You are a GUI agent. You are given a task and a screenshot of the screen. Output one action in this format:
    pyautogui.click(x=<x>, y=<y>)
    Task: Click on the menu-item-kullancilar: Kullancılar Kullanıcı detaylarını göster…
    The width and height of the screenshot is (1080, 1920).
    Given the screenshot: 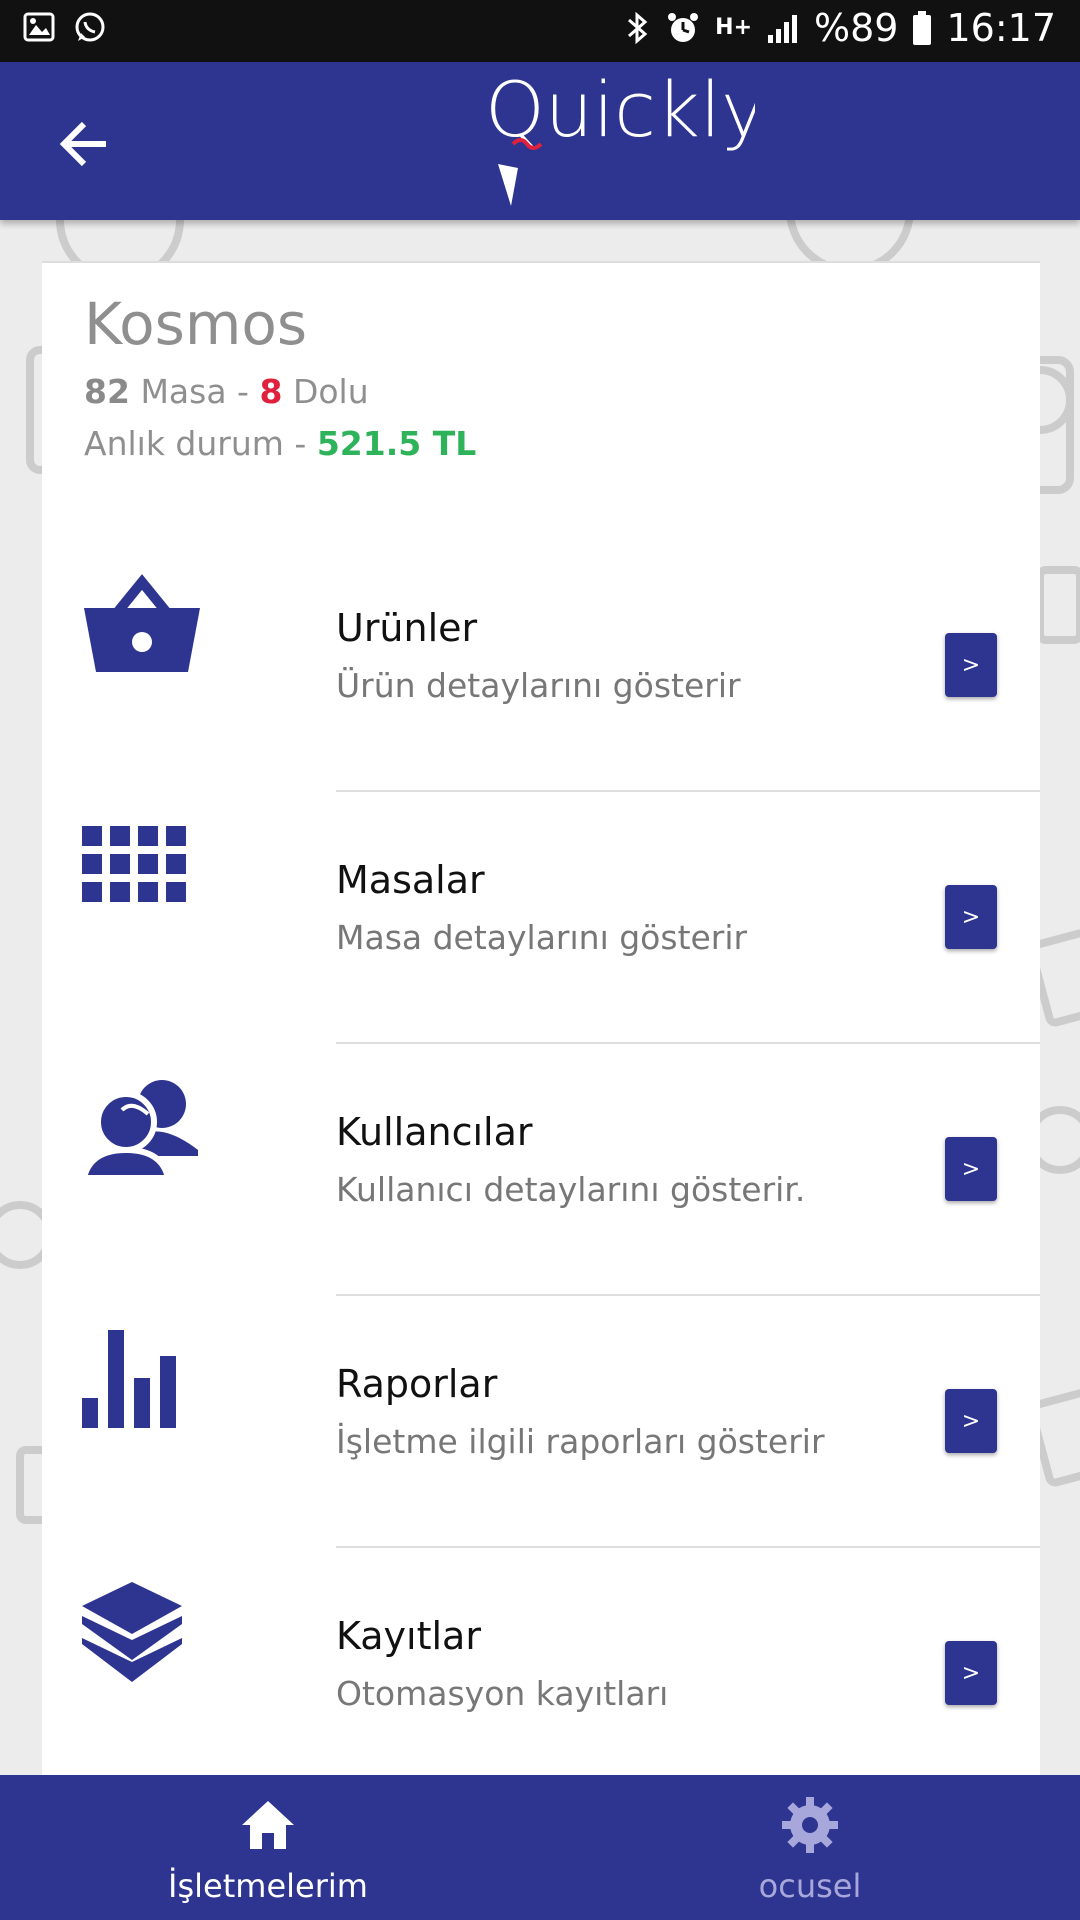 What is the action you would take?
    pyautogui.click(x=541, y=1170)
    